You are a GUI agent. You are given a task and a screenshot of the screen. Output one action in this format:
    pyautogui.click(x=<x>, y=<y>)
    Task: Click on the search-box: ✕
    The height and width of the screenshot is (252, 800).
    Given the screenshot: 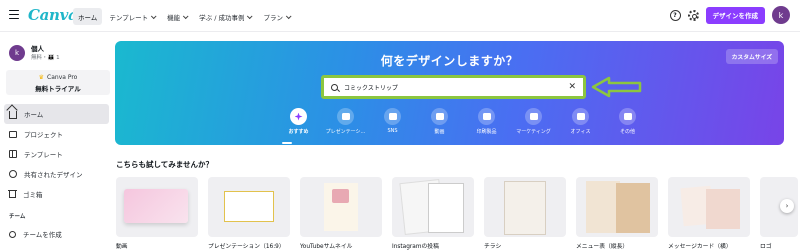 What is the action you would take?
    pyautogui.click(x=453, y=87)
    